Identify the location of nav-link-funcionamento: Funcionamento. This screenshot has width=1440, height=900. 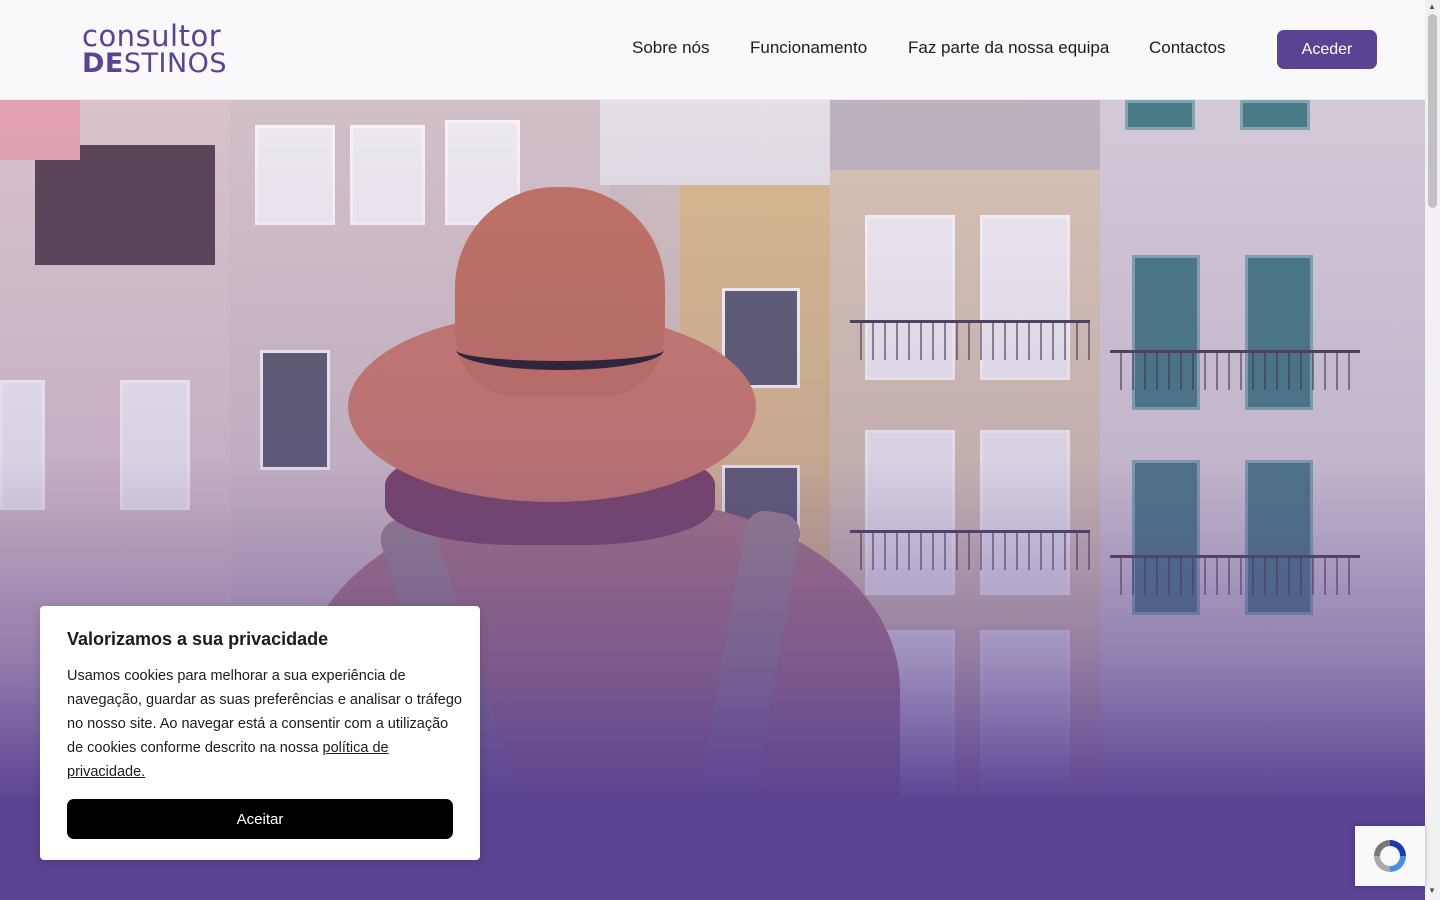
(808, 48).